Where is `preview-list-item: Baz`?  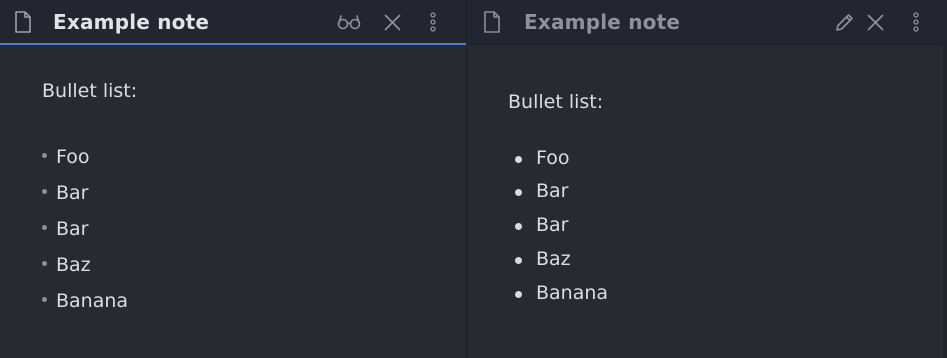 preview-list-item: Baz is located at coordinates (543, 259).